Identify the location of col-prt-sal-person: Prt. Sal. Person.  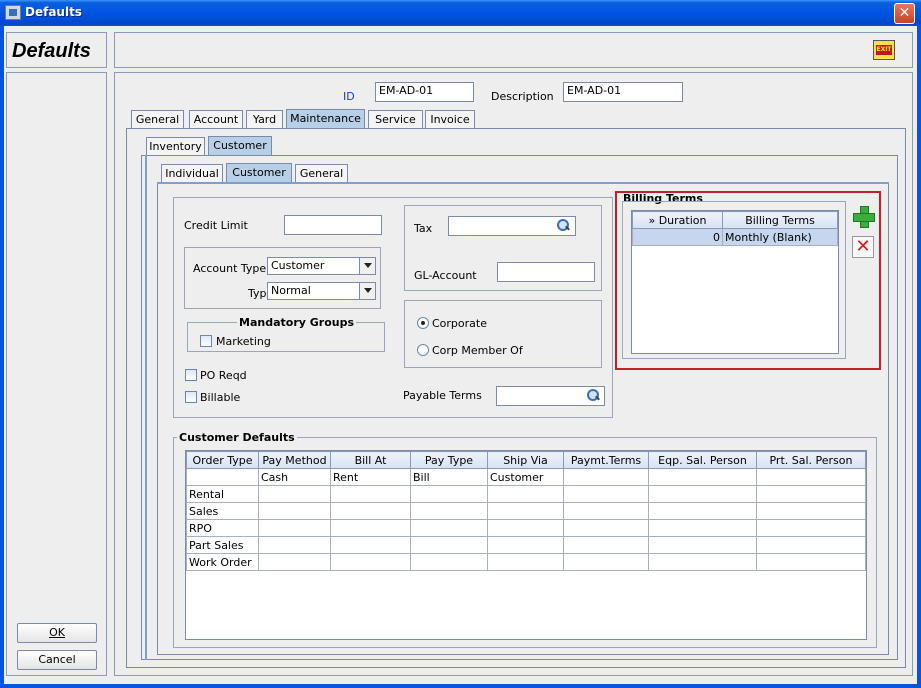
(811, 460).